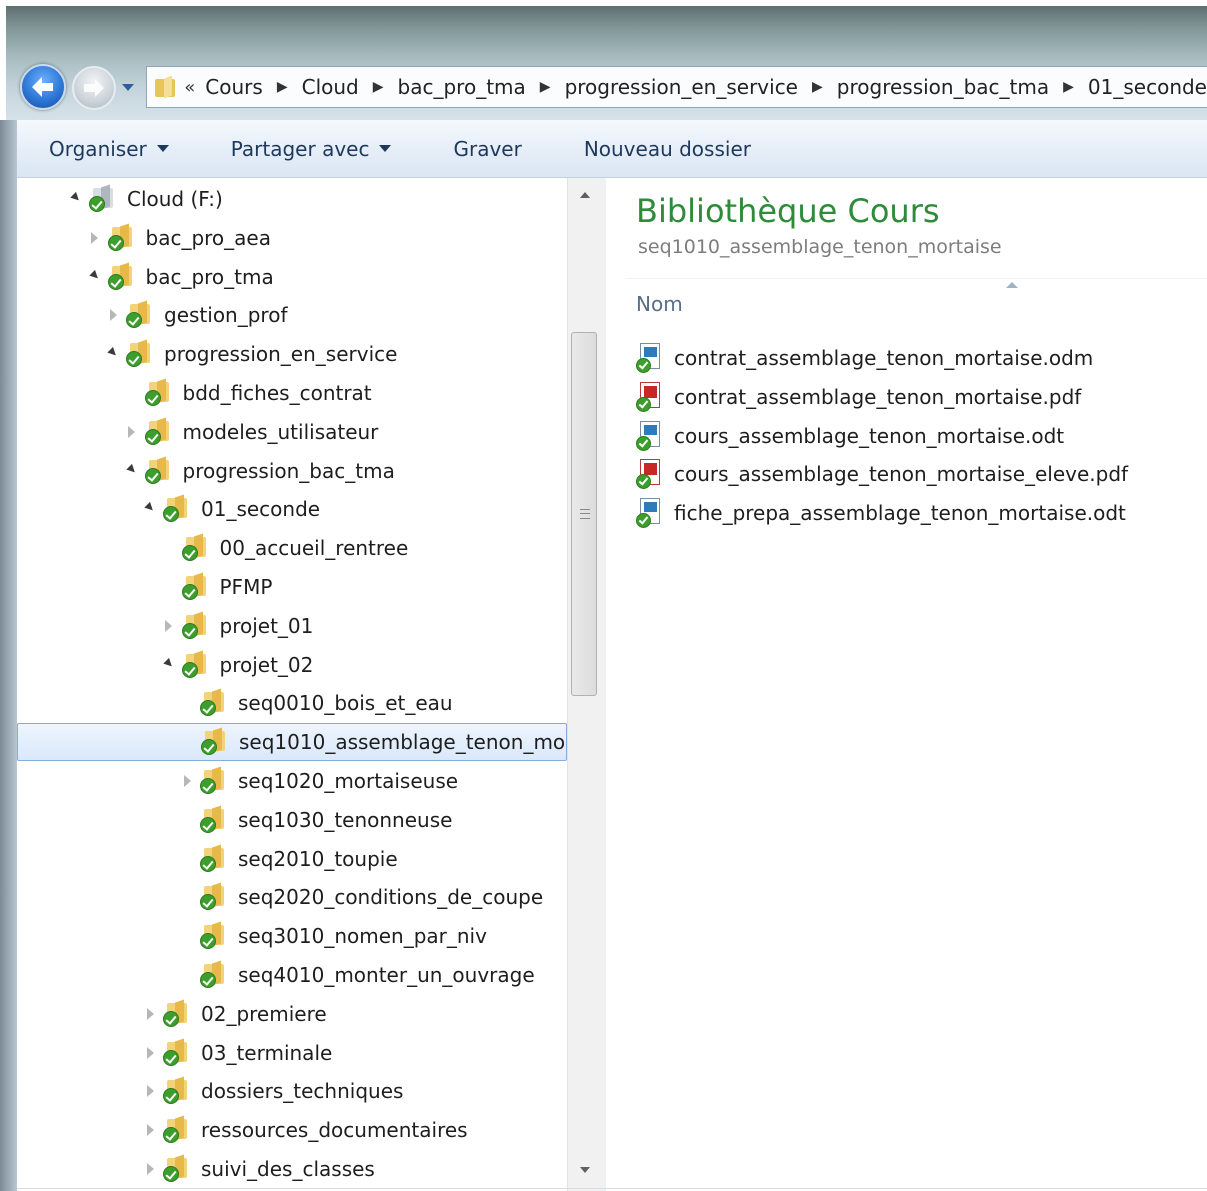 The height and width of the screenshot is (1191, 1207). I want to click on file-item: contrat_assemblage_tenon_mortaise.odm, so click(864, 358).